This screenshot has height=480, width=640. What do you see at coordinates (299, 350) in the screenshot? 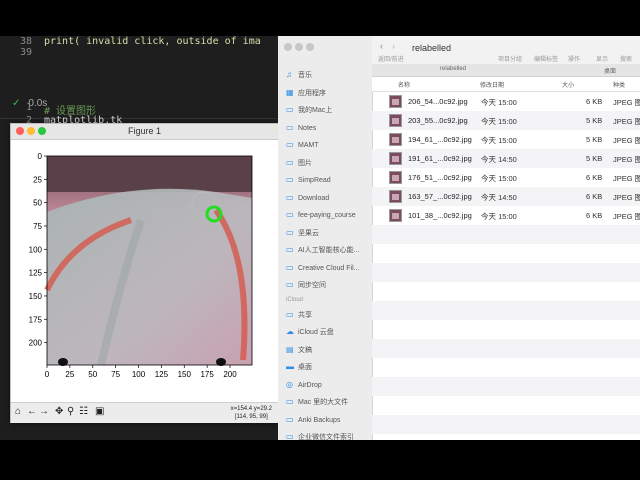
I see `sidebar-item: ▤ 文稿` at bounding box center [299, 350].